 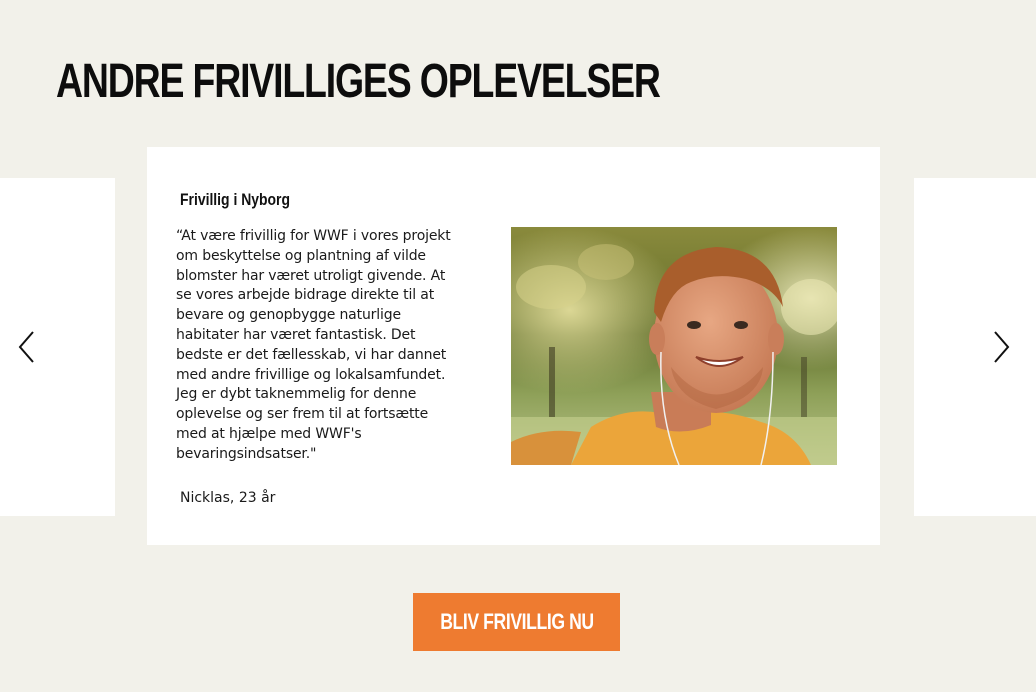 I want to click on become-volunteer-label: BLIV FRIVILLIG NU, so click(x=516, y=621).